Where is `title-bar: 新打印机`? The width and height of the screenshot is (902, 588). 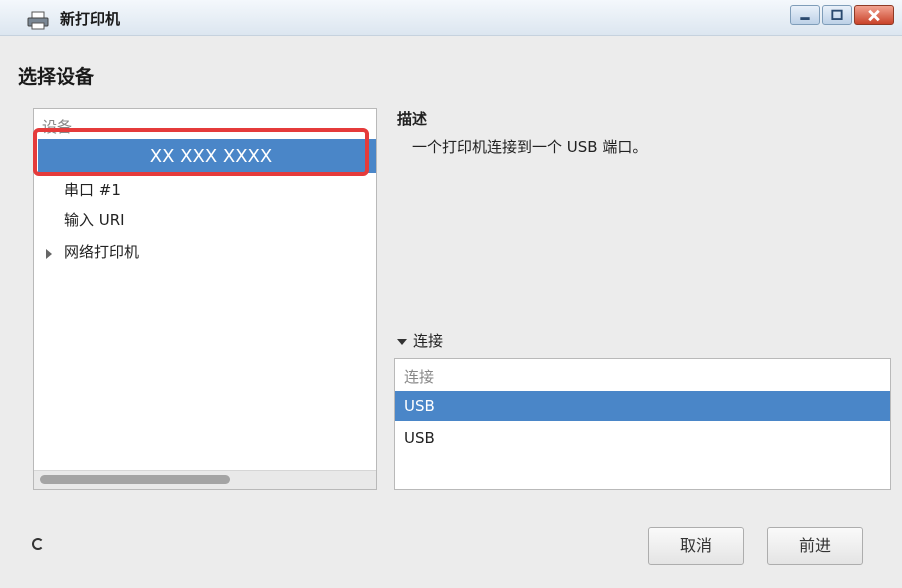 title-bar: 新打印机 is located at coordinates (451, 18).